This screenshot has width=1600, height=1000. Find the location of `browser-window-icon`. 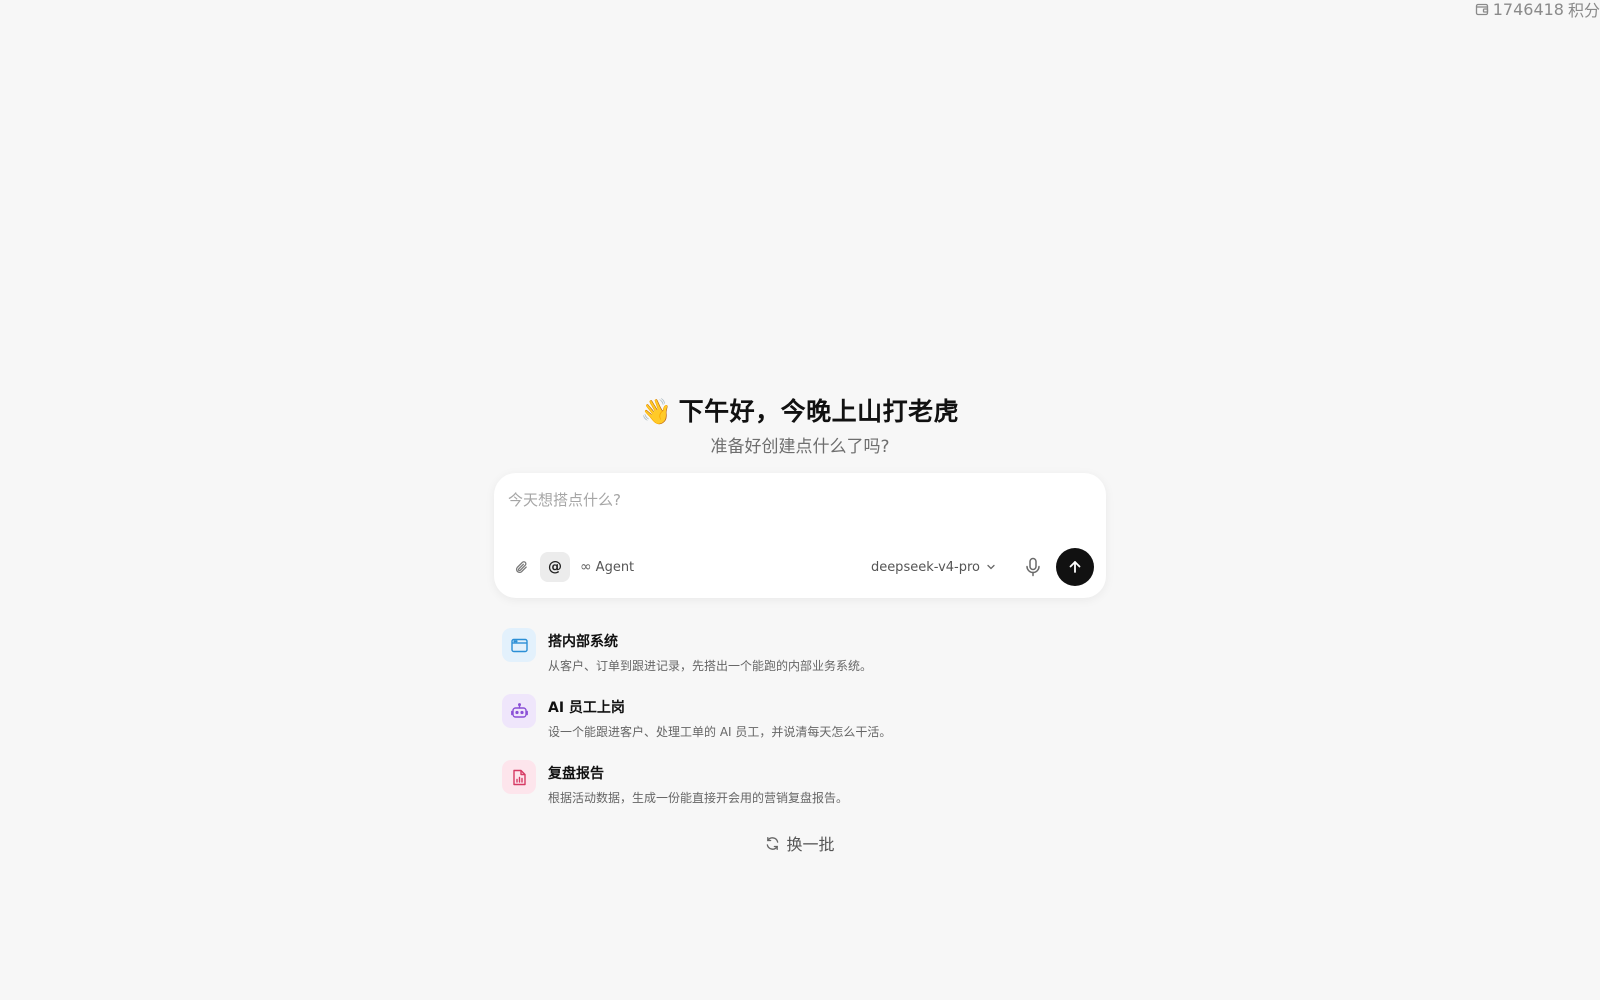

browser-window-icon is located at coordinates (519, 645).